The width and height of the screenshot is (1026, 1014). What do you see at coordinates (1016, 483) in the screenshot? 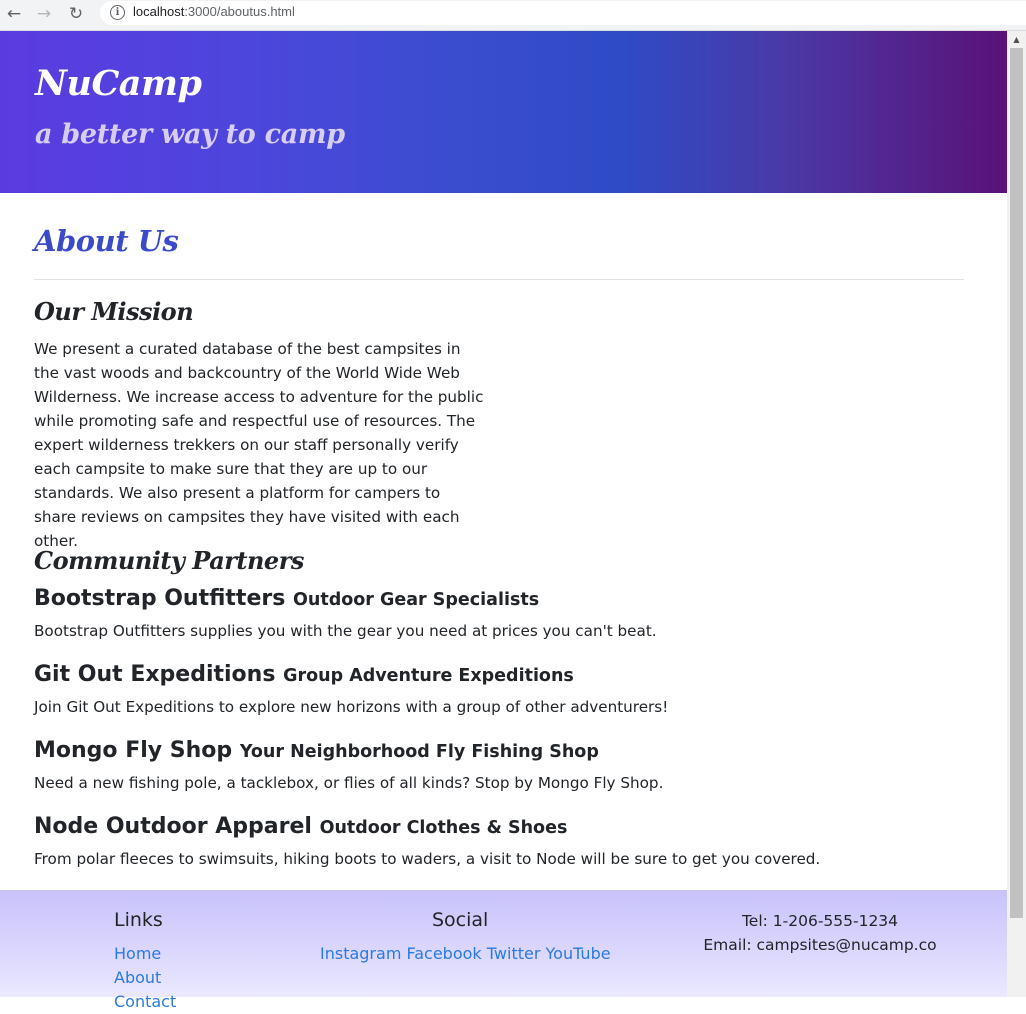
I see `scrollbar-thumb` at bounding box center [1016, 483].